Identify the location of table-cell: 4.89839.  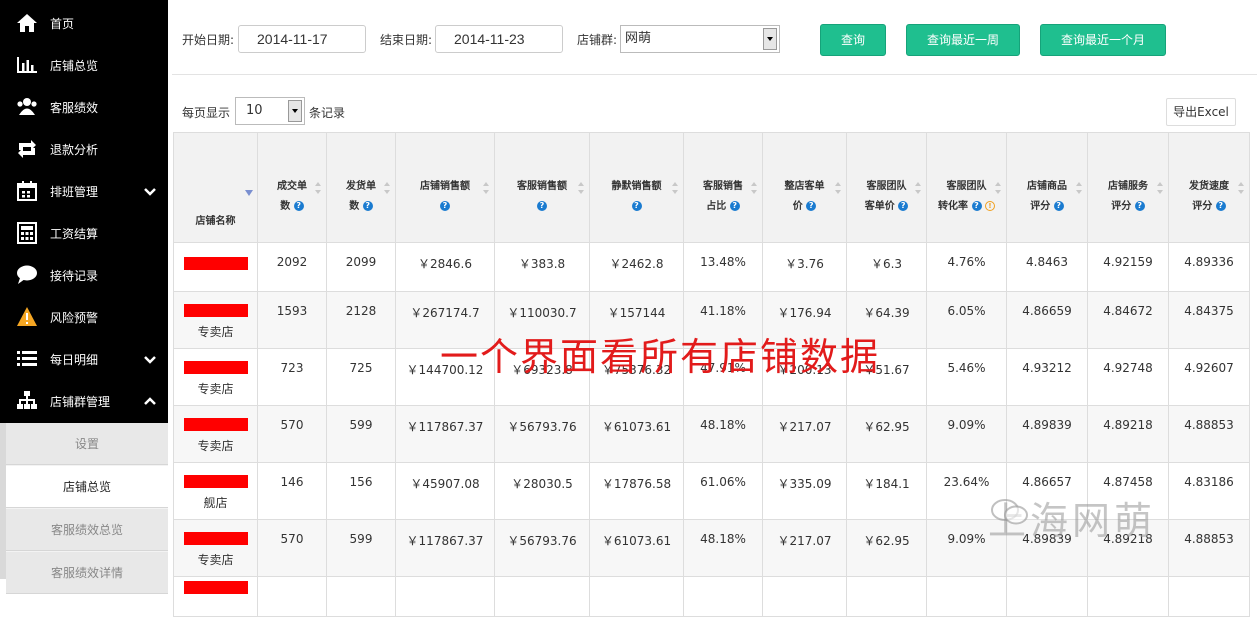
(1047, 434).